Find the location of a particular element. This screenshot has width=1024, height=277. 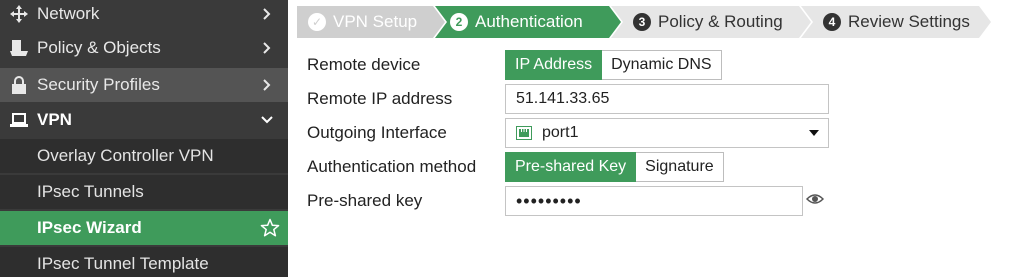

remote-device-label: Remote device is located at coordinates (364, 64).